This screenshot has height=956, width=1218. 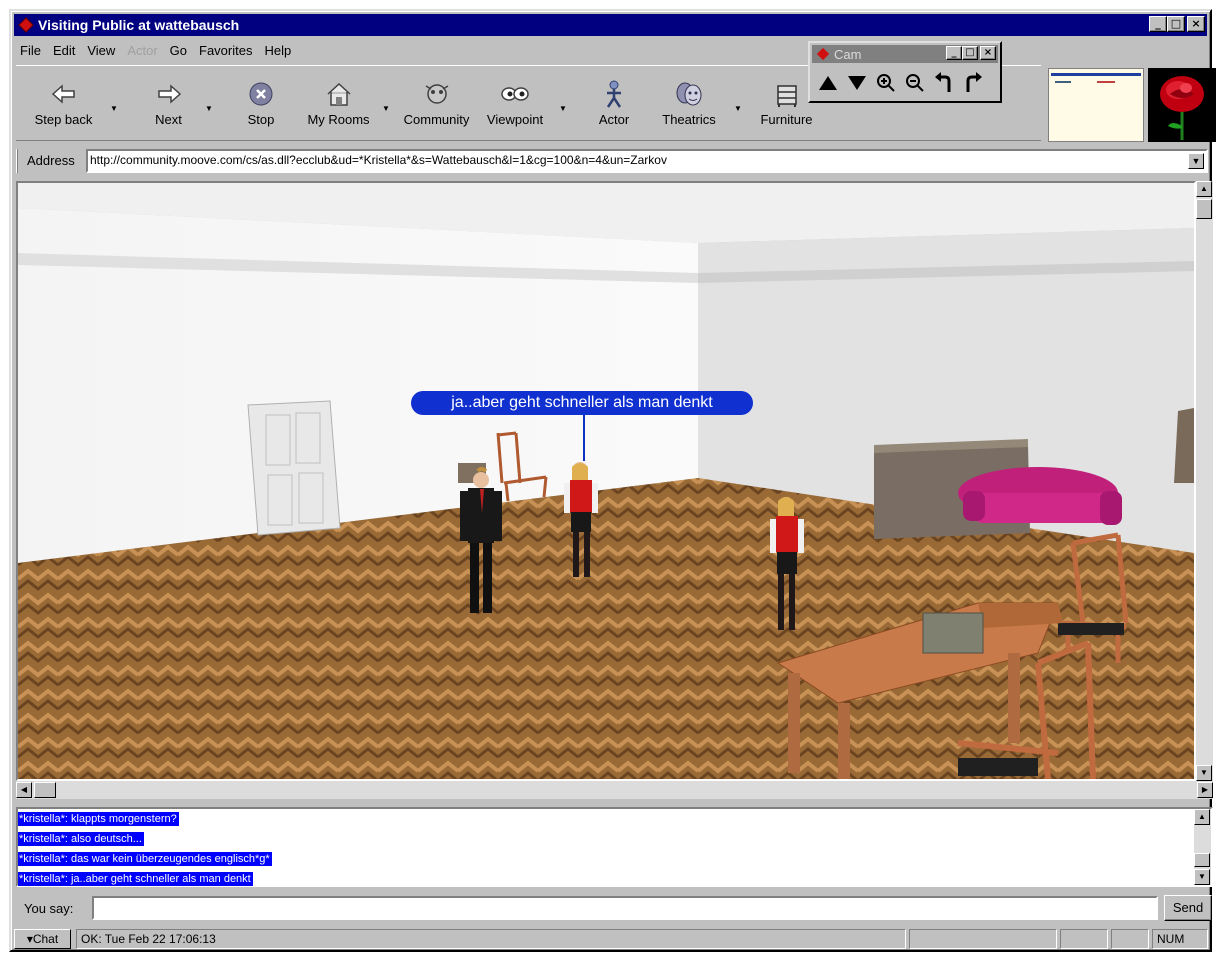 What do you see at coordinates (515, 119) in the screenshot?
I see `viewpoint-label: Viewpoint` at bounding box center [515, 119].